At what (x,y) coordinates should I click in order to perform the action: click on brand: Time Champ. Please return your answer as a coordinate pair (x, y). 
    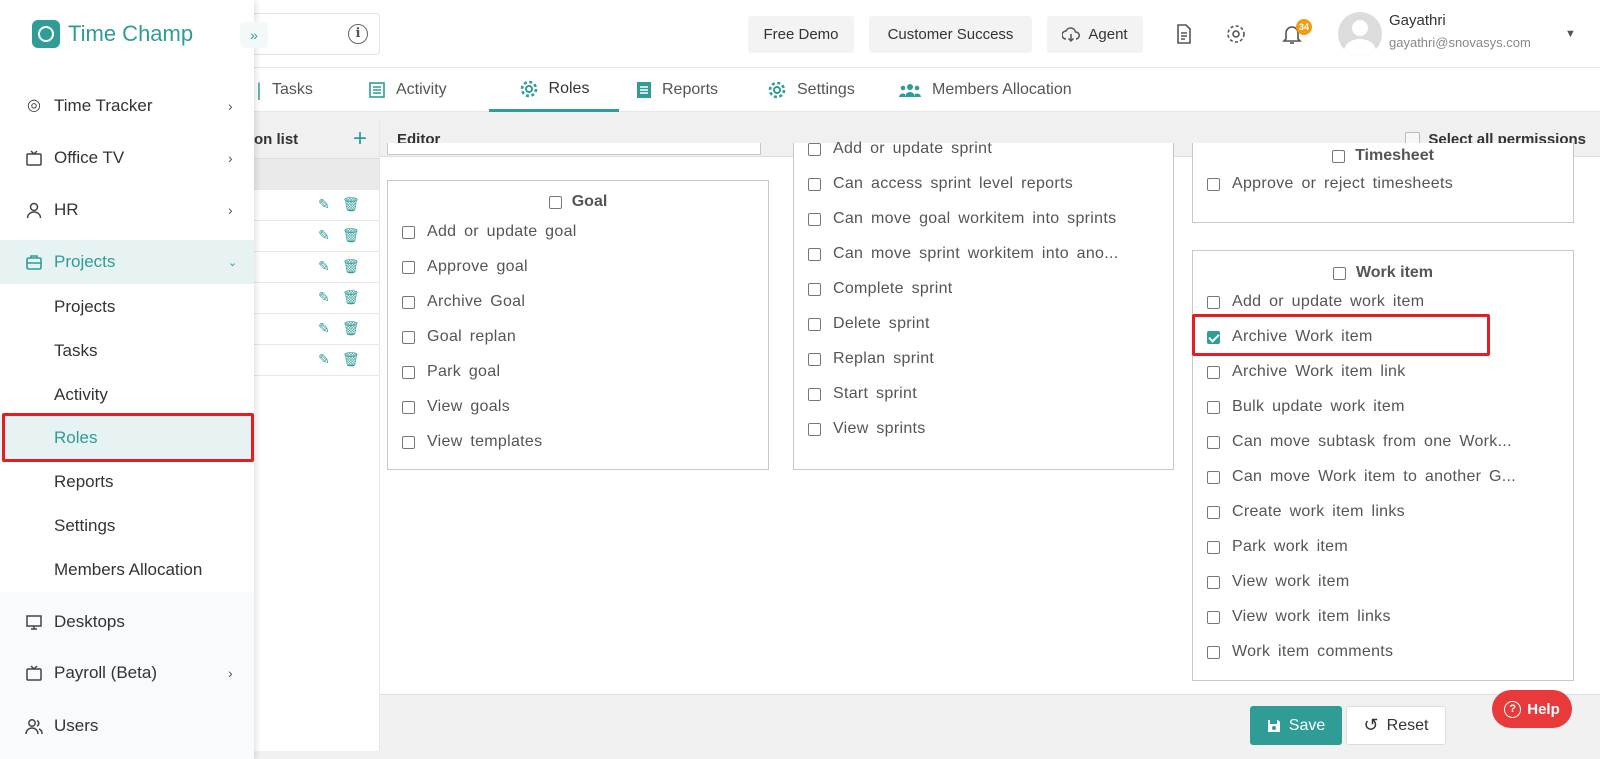
    Looking at the image, I should click on (112, 34).